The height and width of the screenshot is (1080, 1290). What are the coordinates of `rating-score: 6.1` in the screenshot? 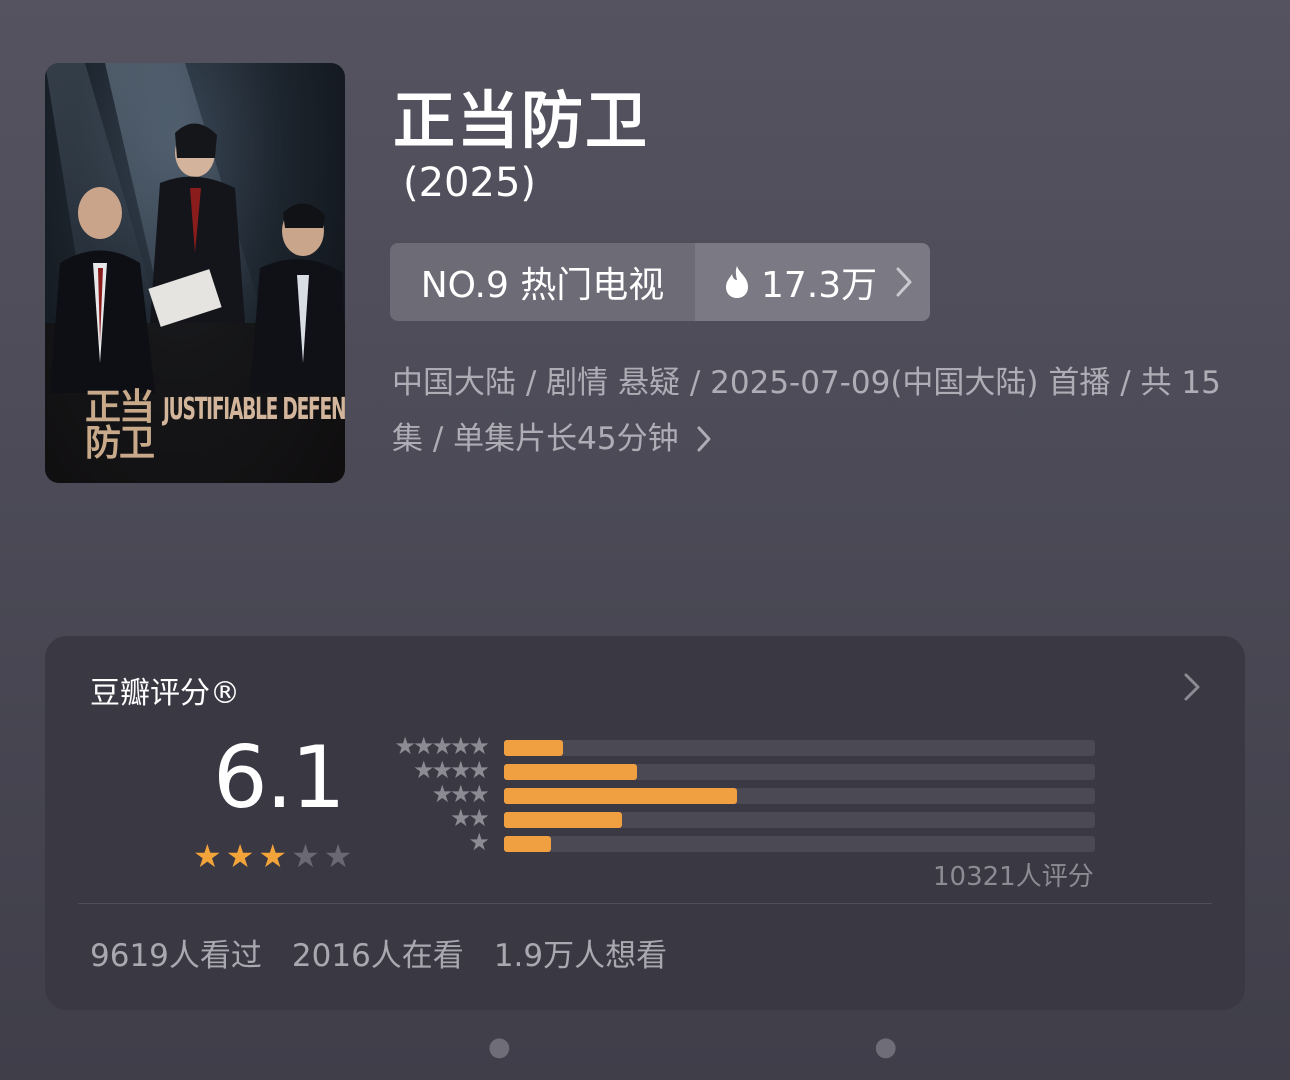 It's located at (279, 778).